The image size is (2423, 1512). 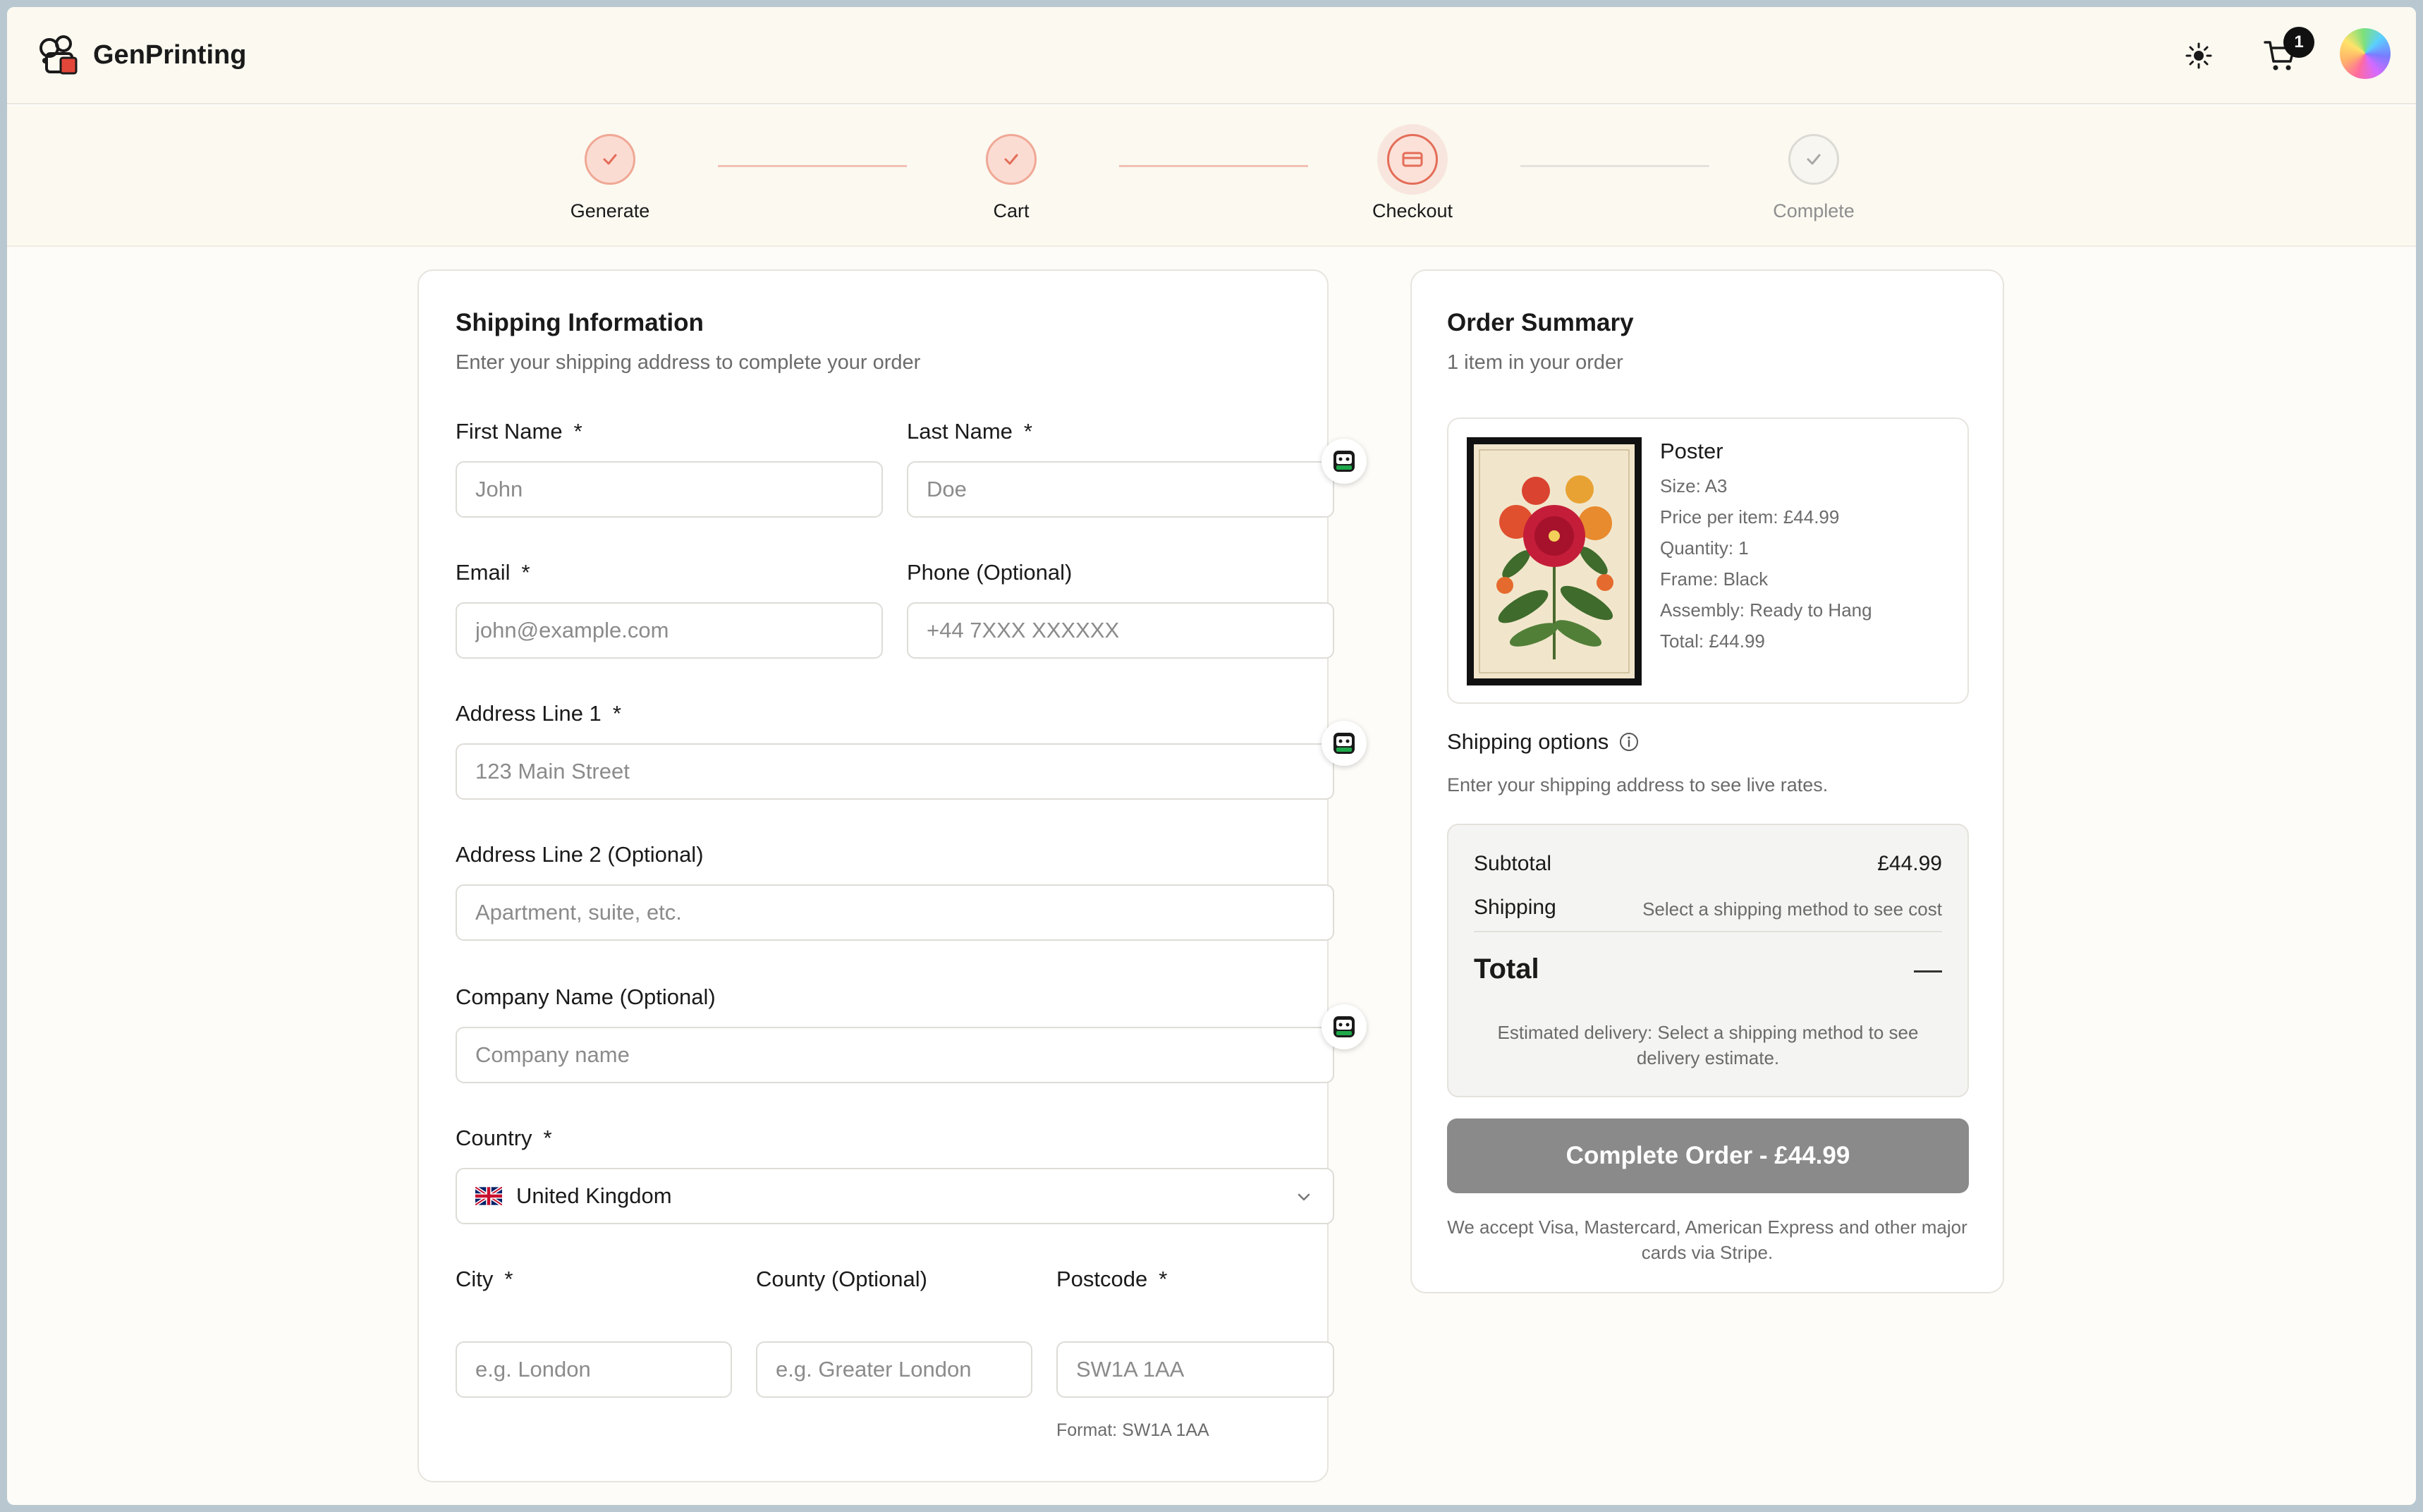 What do you see at coordinates (1412, 210) in the screenshot?
I see `step-label: Checkout` at bounding box center [1412, 210].